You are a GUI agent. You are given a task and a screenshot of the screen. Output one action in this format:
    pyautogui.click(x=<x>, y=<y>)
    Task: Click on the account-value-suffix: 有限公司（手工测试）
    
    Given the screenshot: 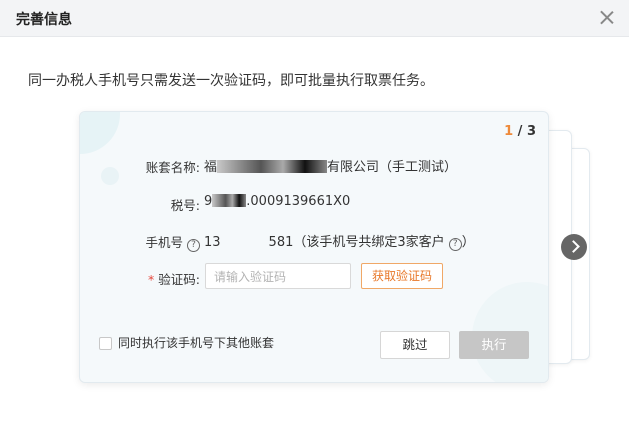 What is the action you would take?
    pyautogui.click(x=392, y=167)
    